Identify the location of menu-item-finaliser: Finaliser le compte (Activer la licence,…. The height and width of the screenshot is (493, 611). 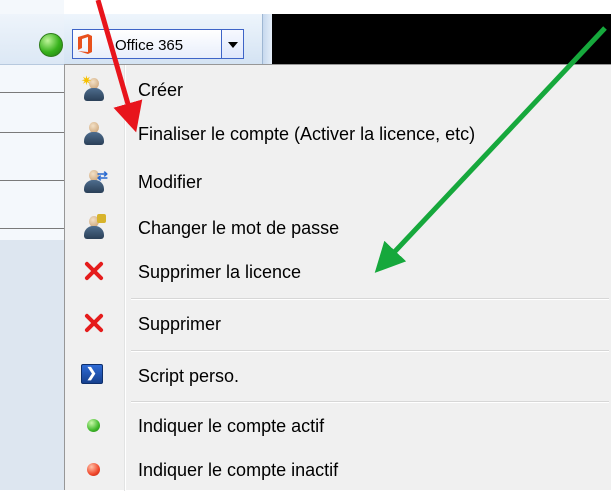
(338, 134).